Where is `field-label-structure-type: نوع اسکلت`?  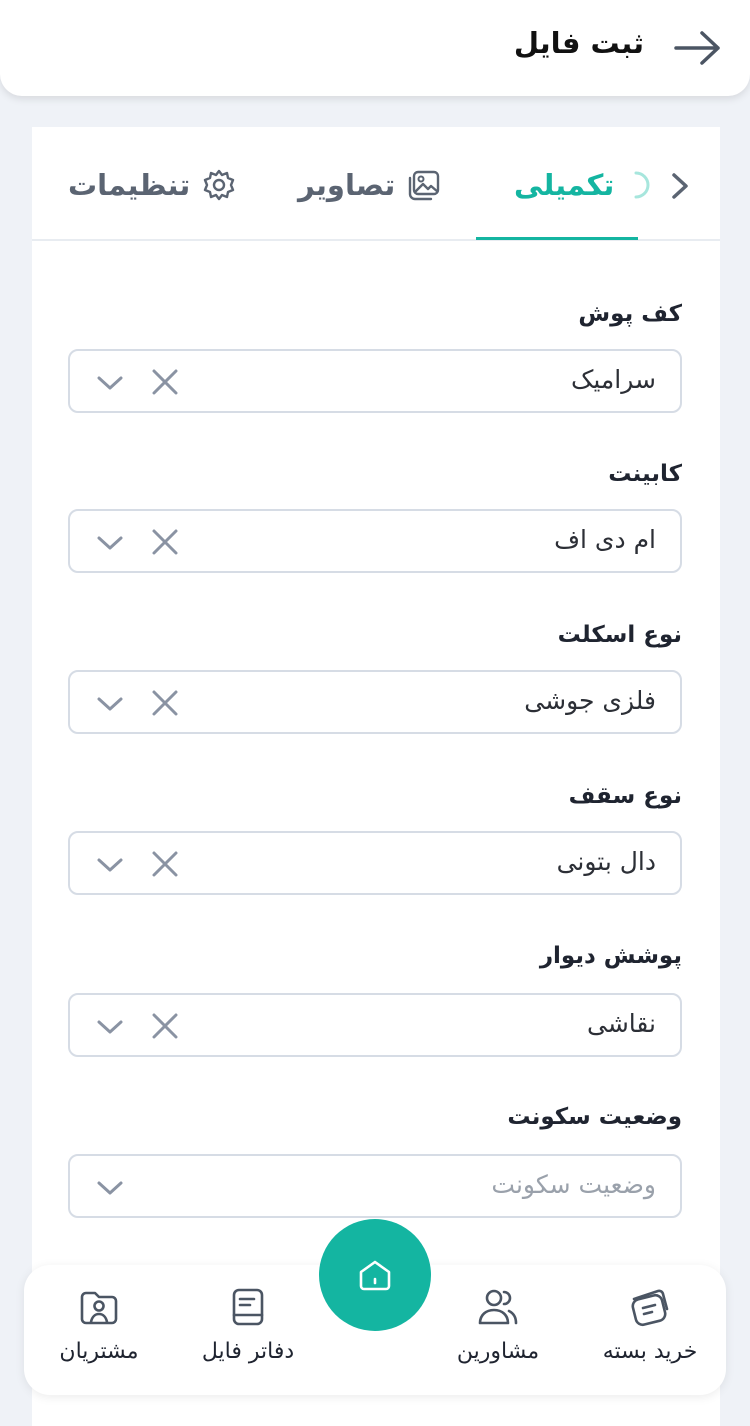 field-label-structure-type: نوع اسکلت is located at coordinates (619, 635).